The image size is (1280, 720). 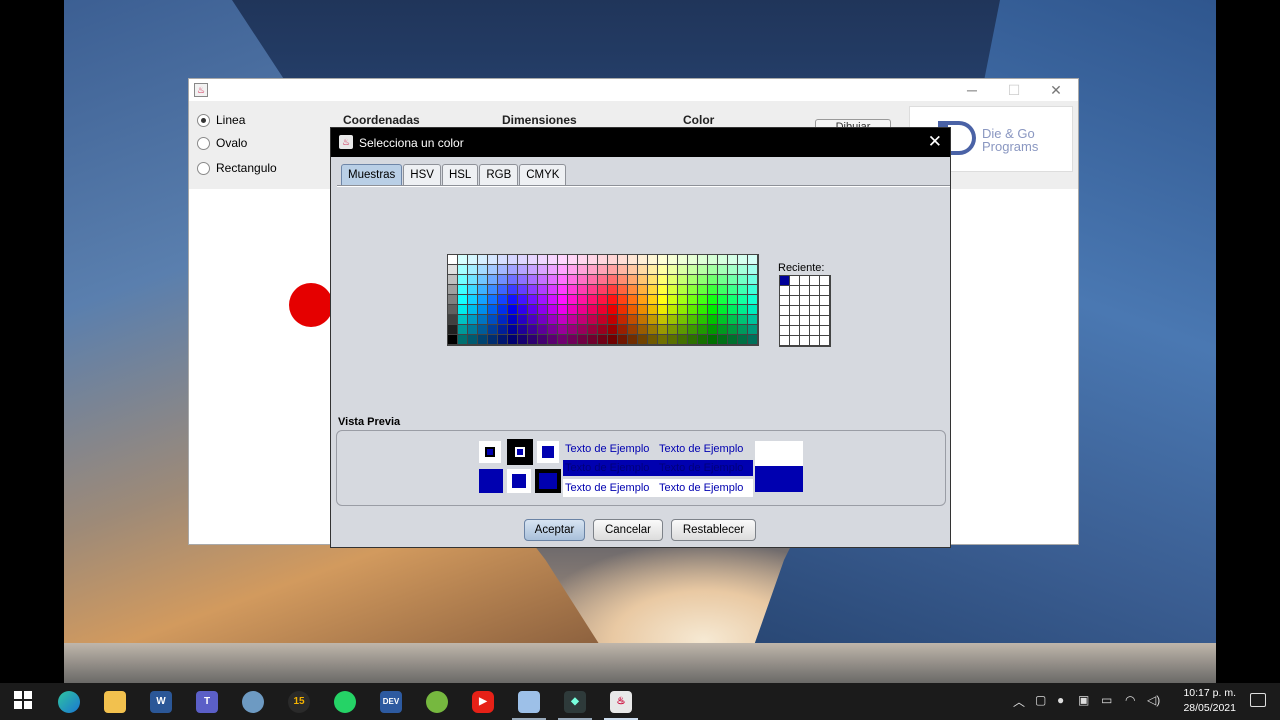 What do you see at coordinates (460, 174) in the screenshot?
I see `tab-hsl: HSL` at bounding box center [460, 174].